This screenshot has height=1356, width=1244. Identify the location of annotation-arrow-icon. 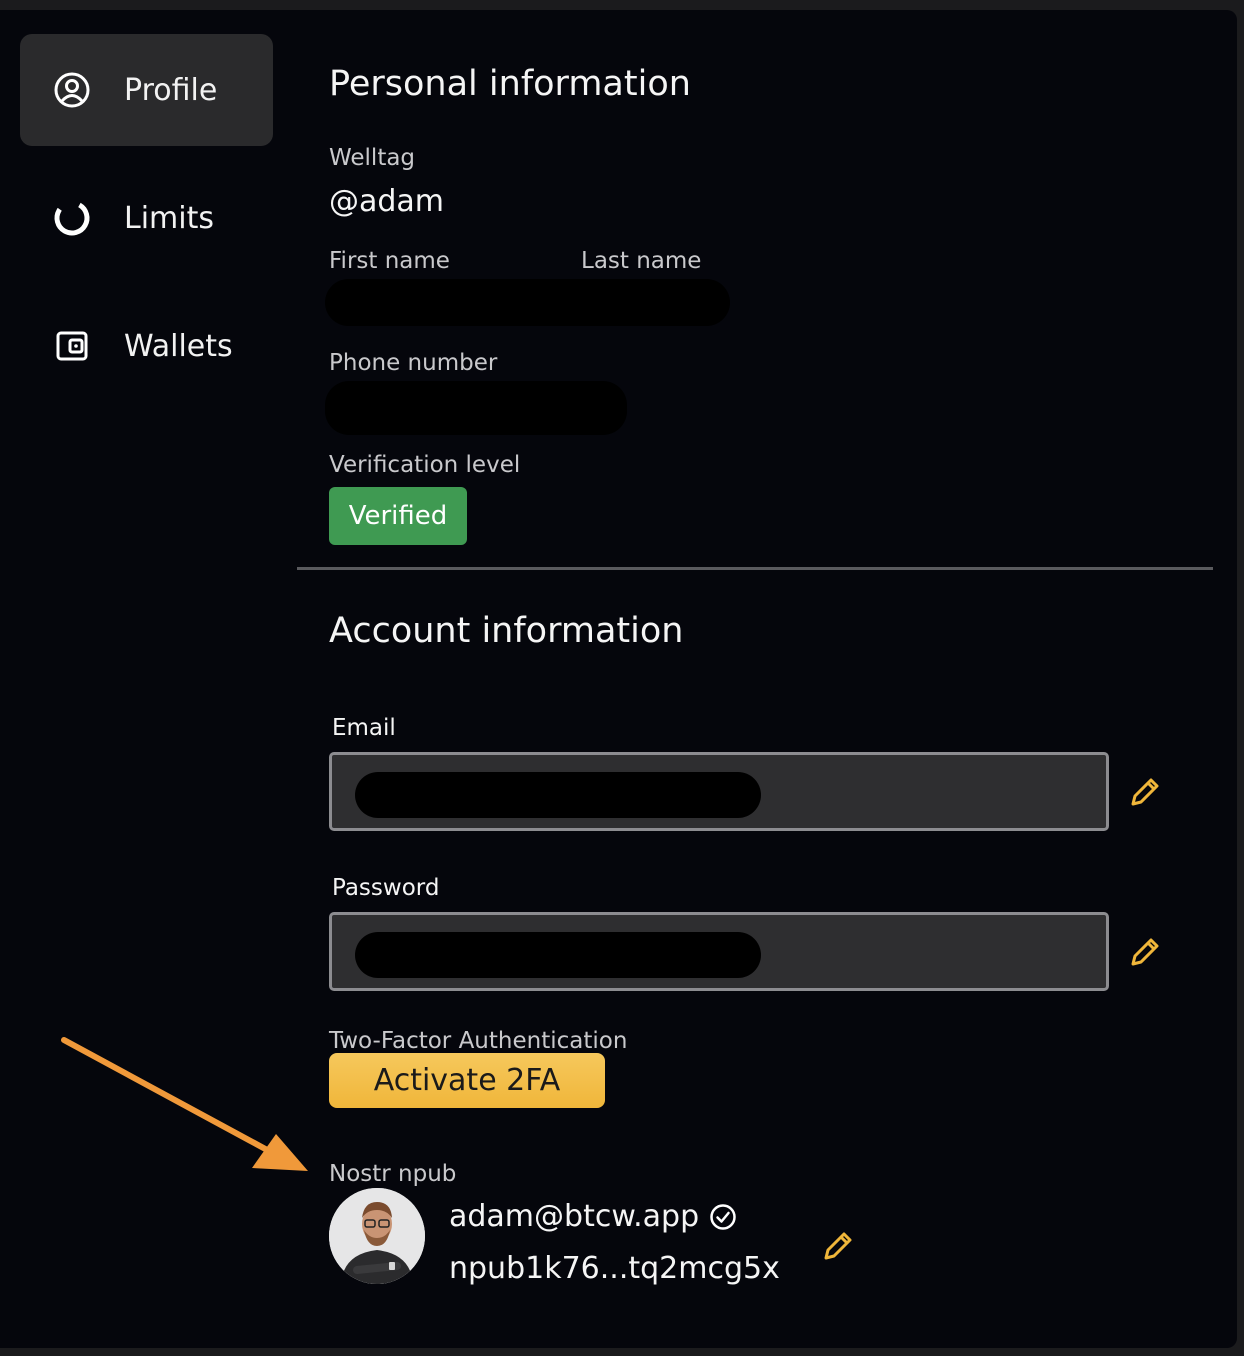
(184, 1104).